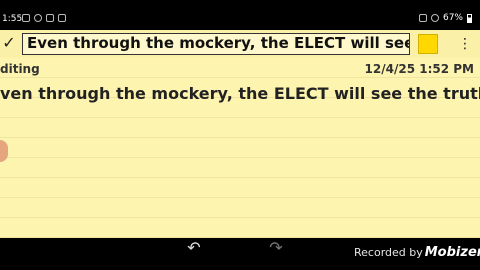  I want to click on status-right: 67%, so click(445, 18).